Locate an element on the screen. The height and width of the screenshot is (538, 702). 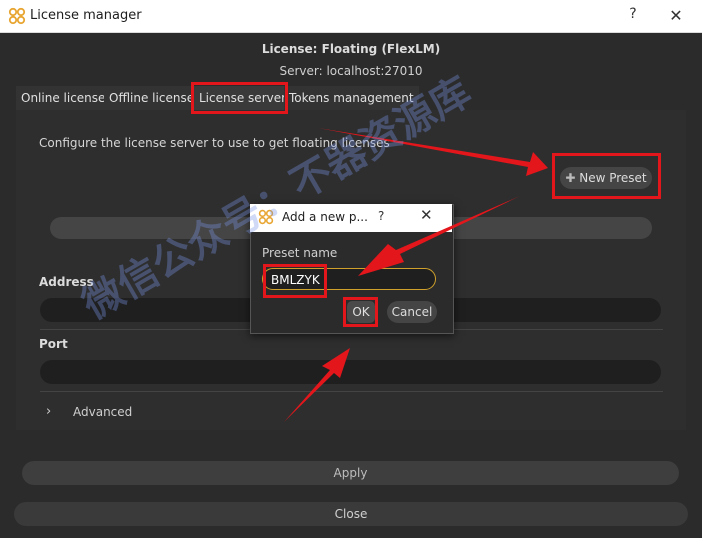
highlight-box-tab is located at coordinates (239, 98).